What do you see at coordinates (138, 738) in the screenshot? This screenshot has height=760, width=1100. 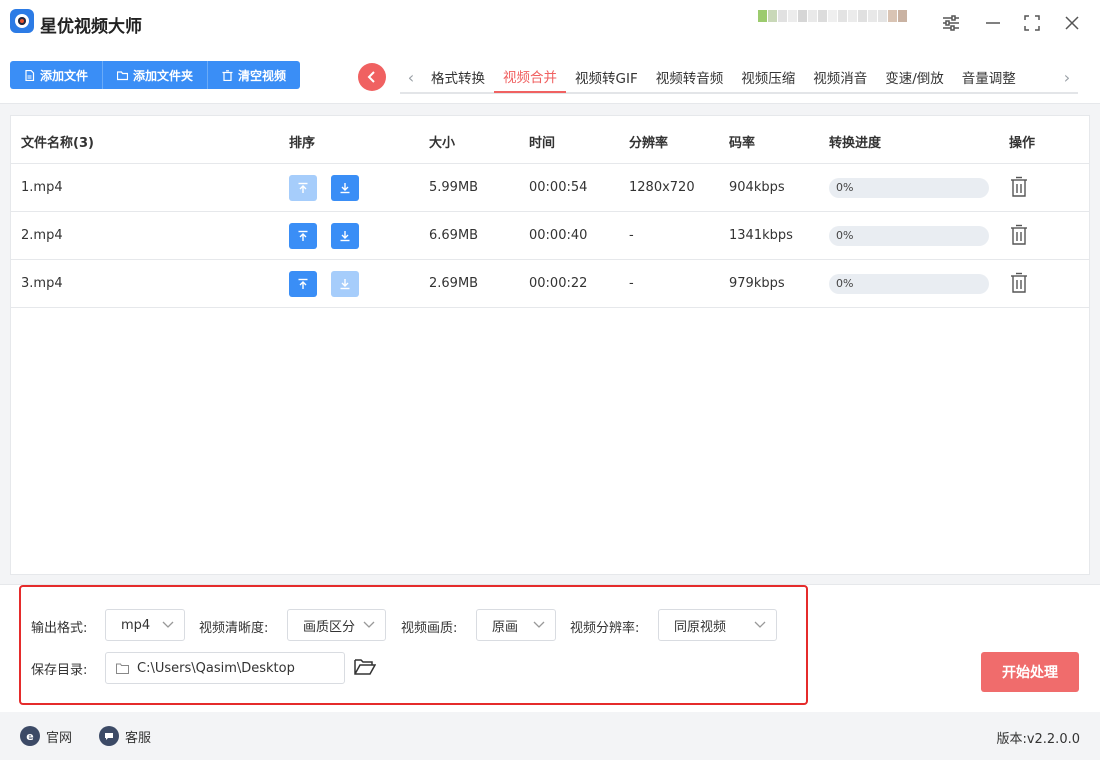 I see `service-label: 客服` at bounding box center [138, 738].